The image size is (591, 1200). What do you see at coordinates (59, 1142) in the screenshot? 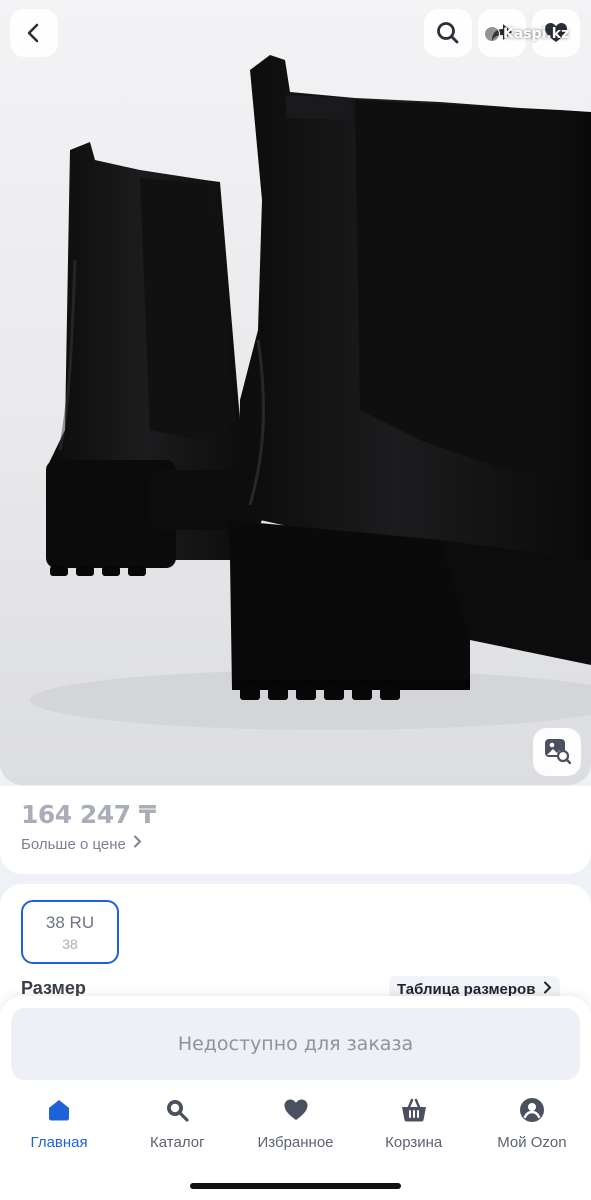
I see `tab-home-label: Главная` at bounding box center [59, 1142].